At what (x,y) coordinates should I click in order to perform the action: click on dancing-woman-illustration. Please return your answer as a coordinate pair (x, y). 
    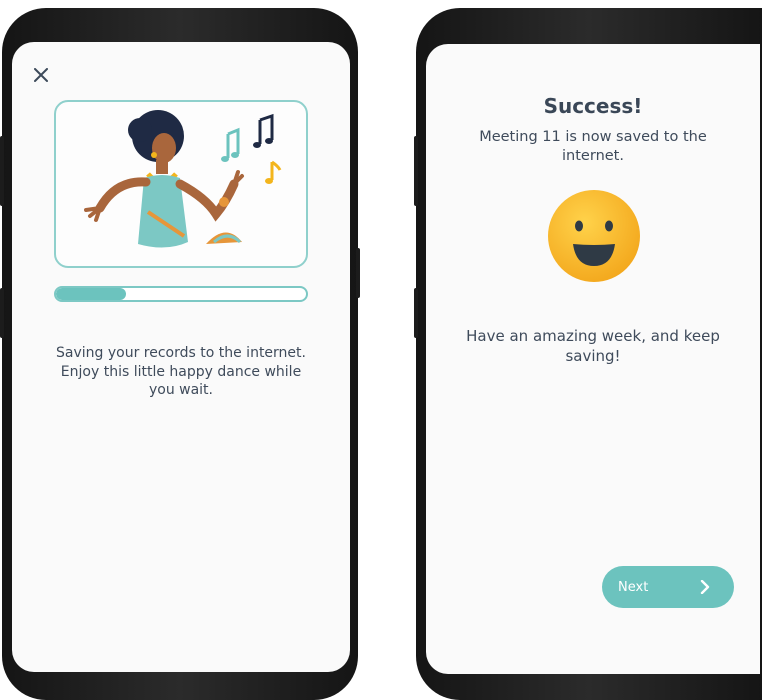
    Looking at the image, I should click on (183, 179).